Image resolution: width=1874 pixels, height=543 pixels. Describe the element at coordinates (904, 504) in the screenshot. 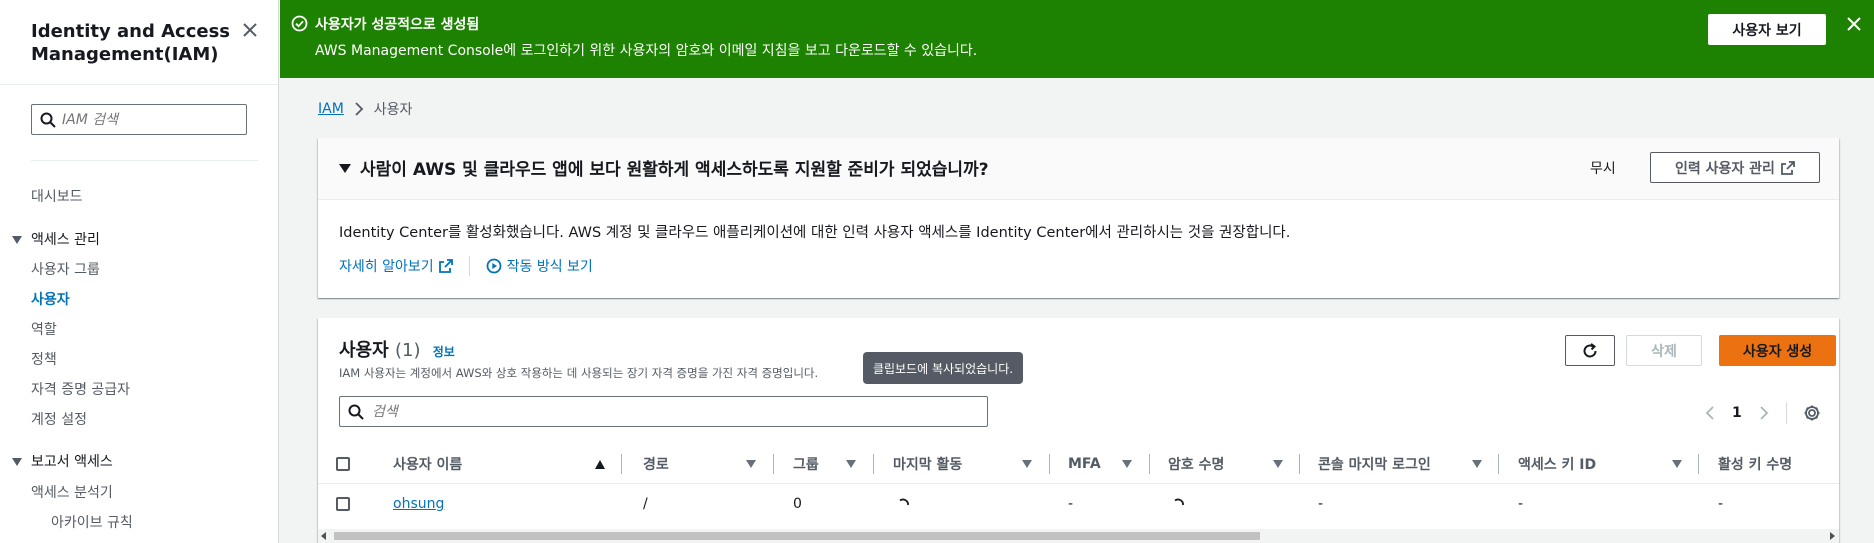

I see `last-activity-cell` at that location.